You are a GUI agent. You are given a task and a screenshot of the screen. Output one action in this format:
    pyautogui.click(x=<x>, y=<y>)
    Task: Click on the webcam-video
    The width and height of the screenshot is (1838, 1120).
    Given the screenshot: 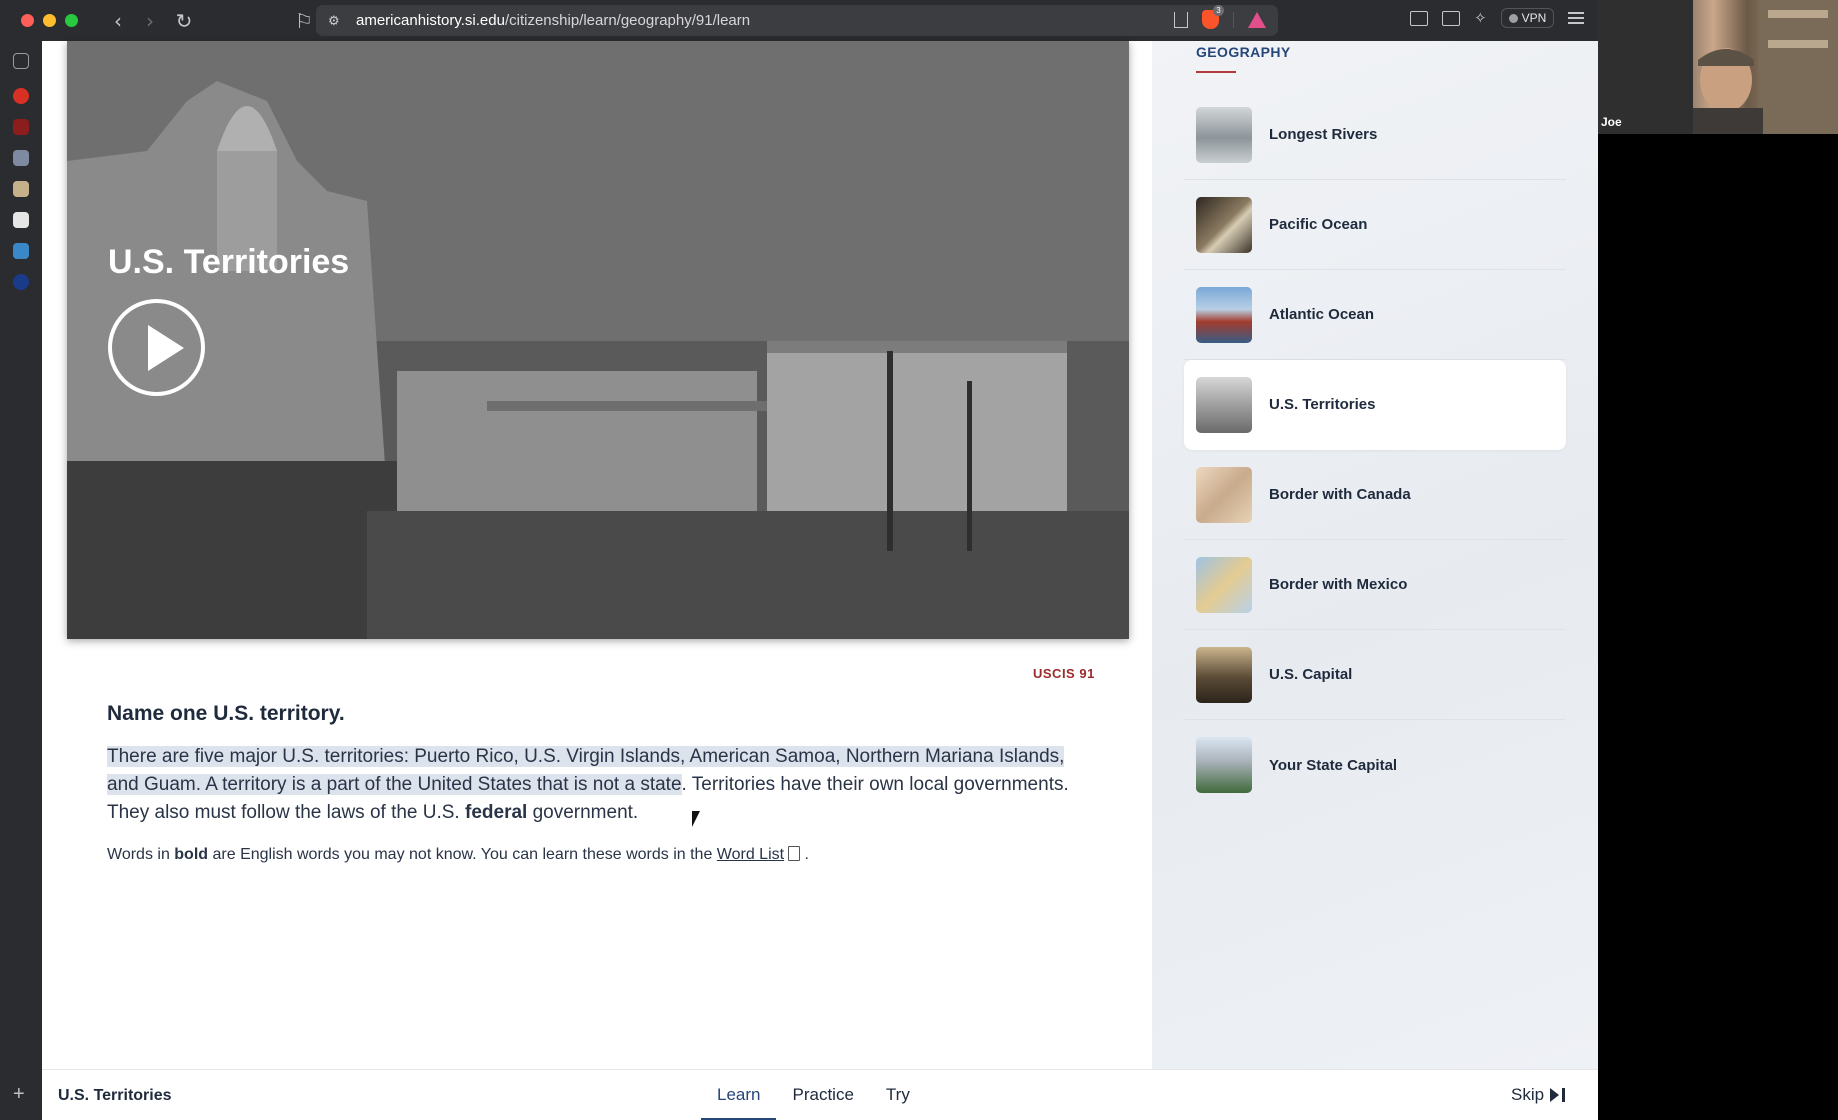 What is the action you would take?
    pyautogui.click(x=1718, y=67)
    